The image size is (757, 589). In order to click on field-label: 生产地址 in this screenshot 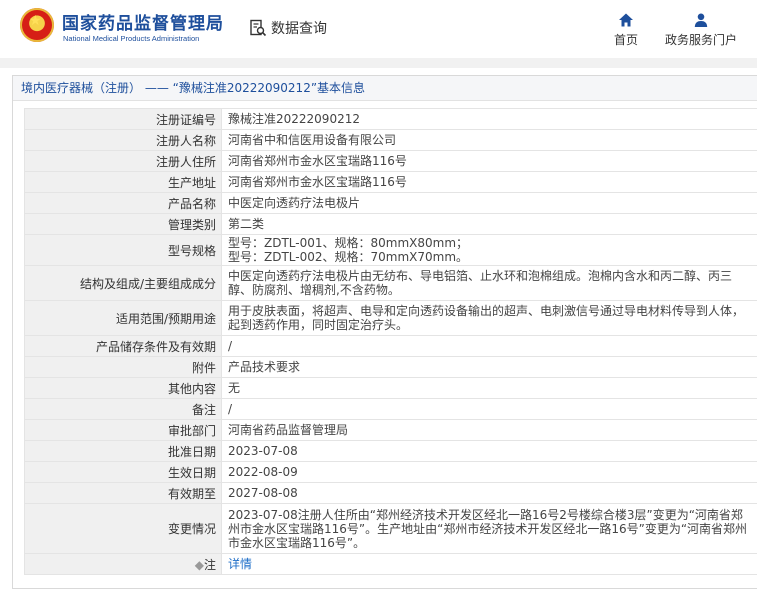, I will do `click(123, 182)`.